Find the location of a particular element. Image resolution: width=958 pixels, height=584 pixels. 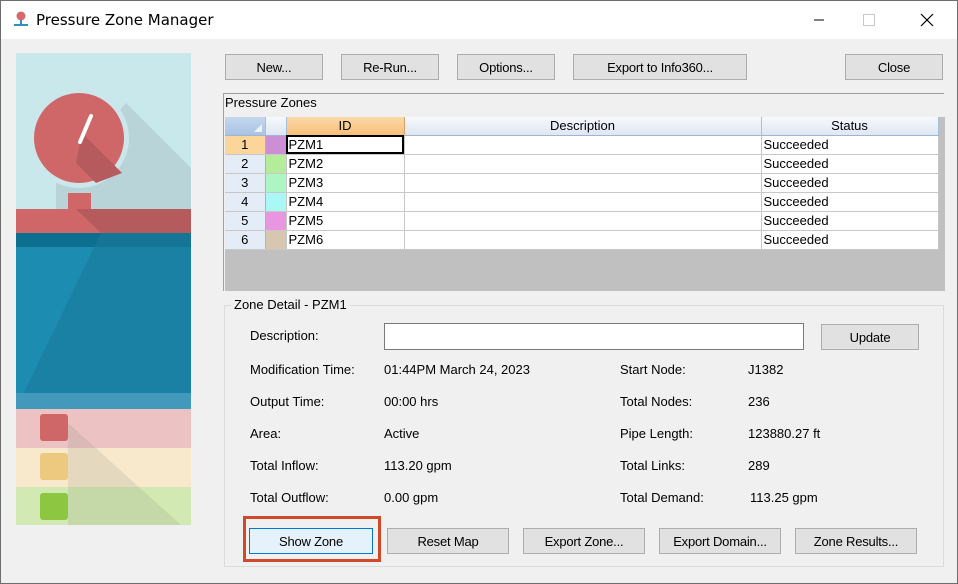

total-nodes-label: Total Nodes: is located at coordinates (656, 401).